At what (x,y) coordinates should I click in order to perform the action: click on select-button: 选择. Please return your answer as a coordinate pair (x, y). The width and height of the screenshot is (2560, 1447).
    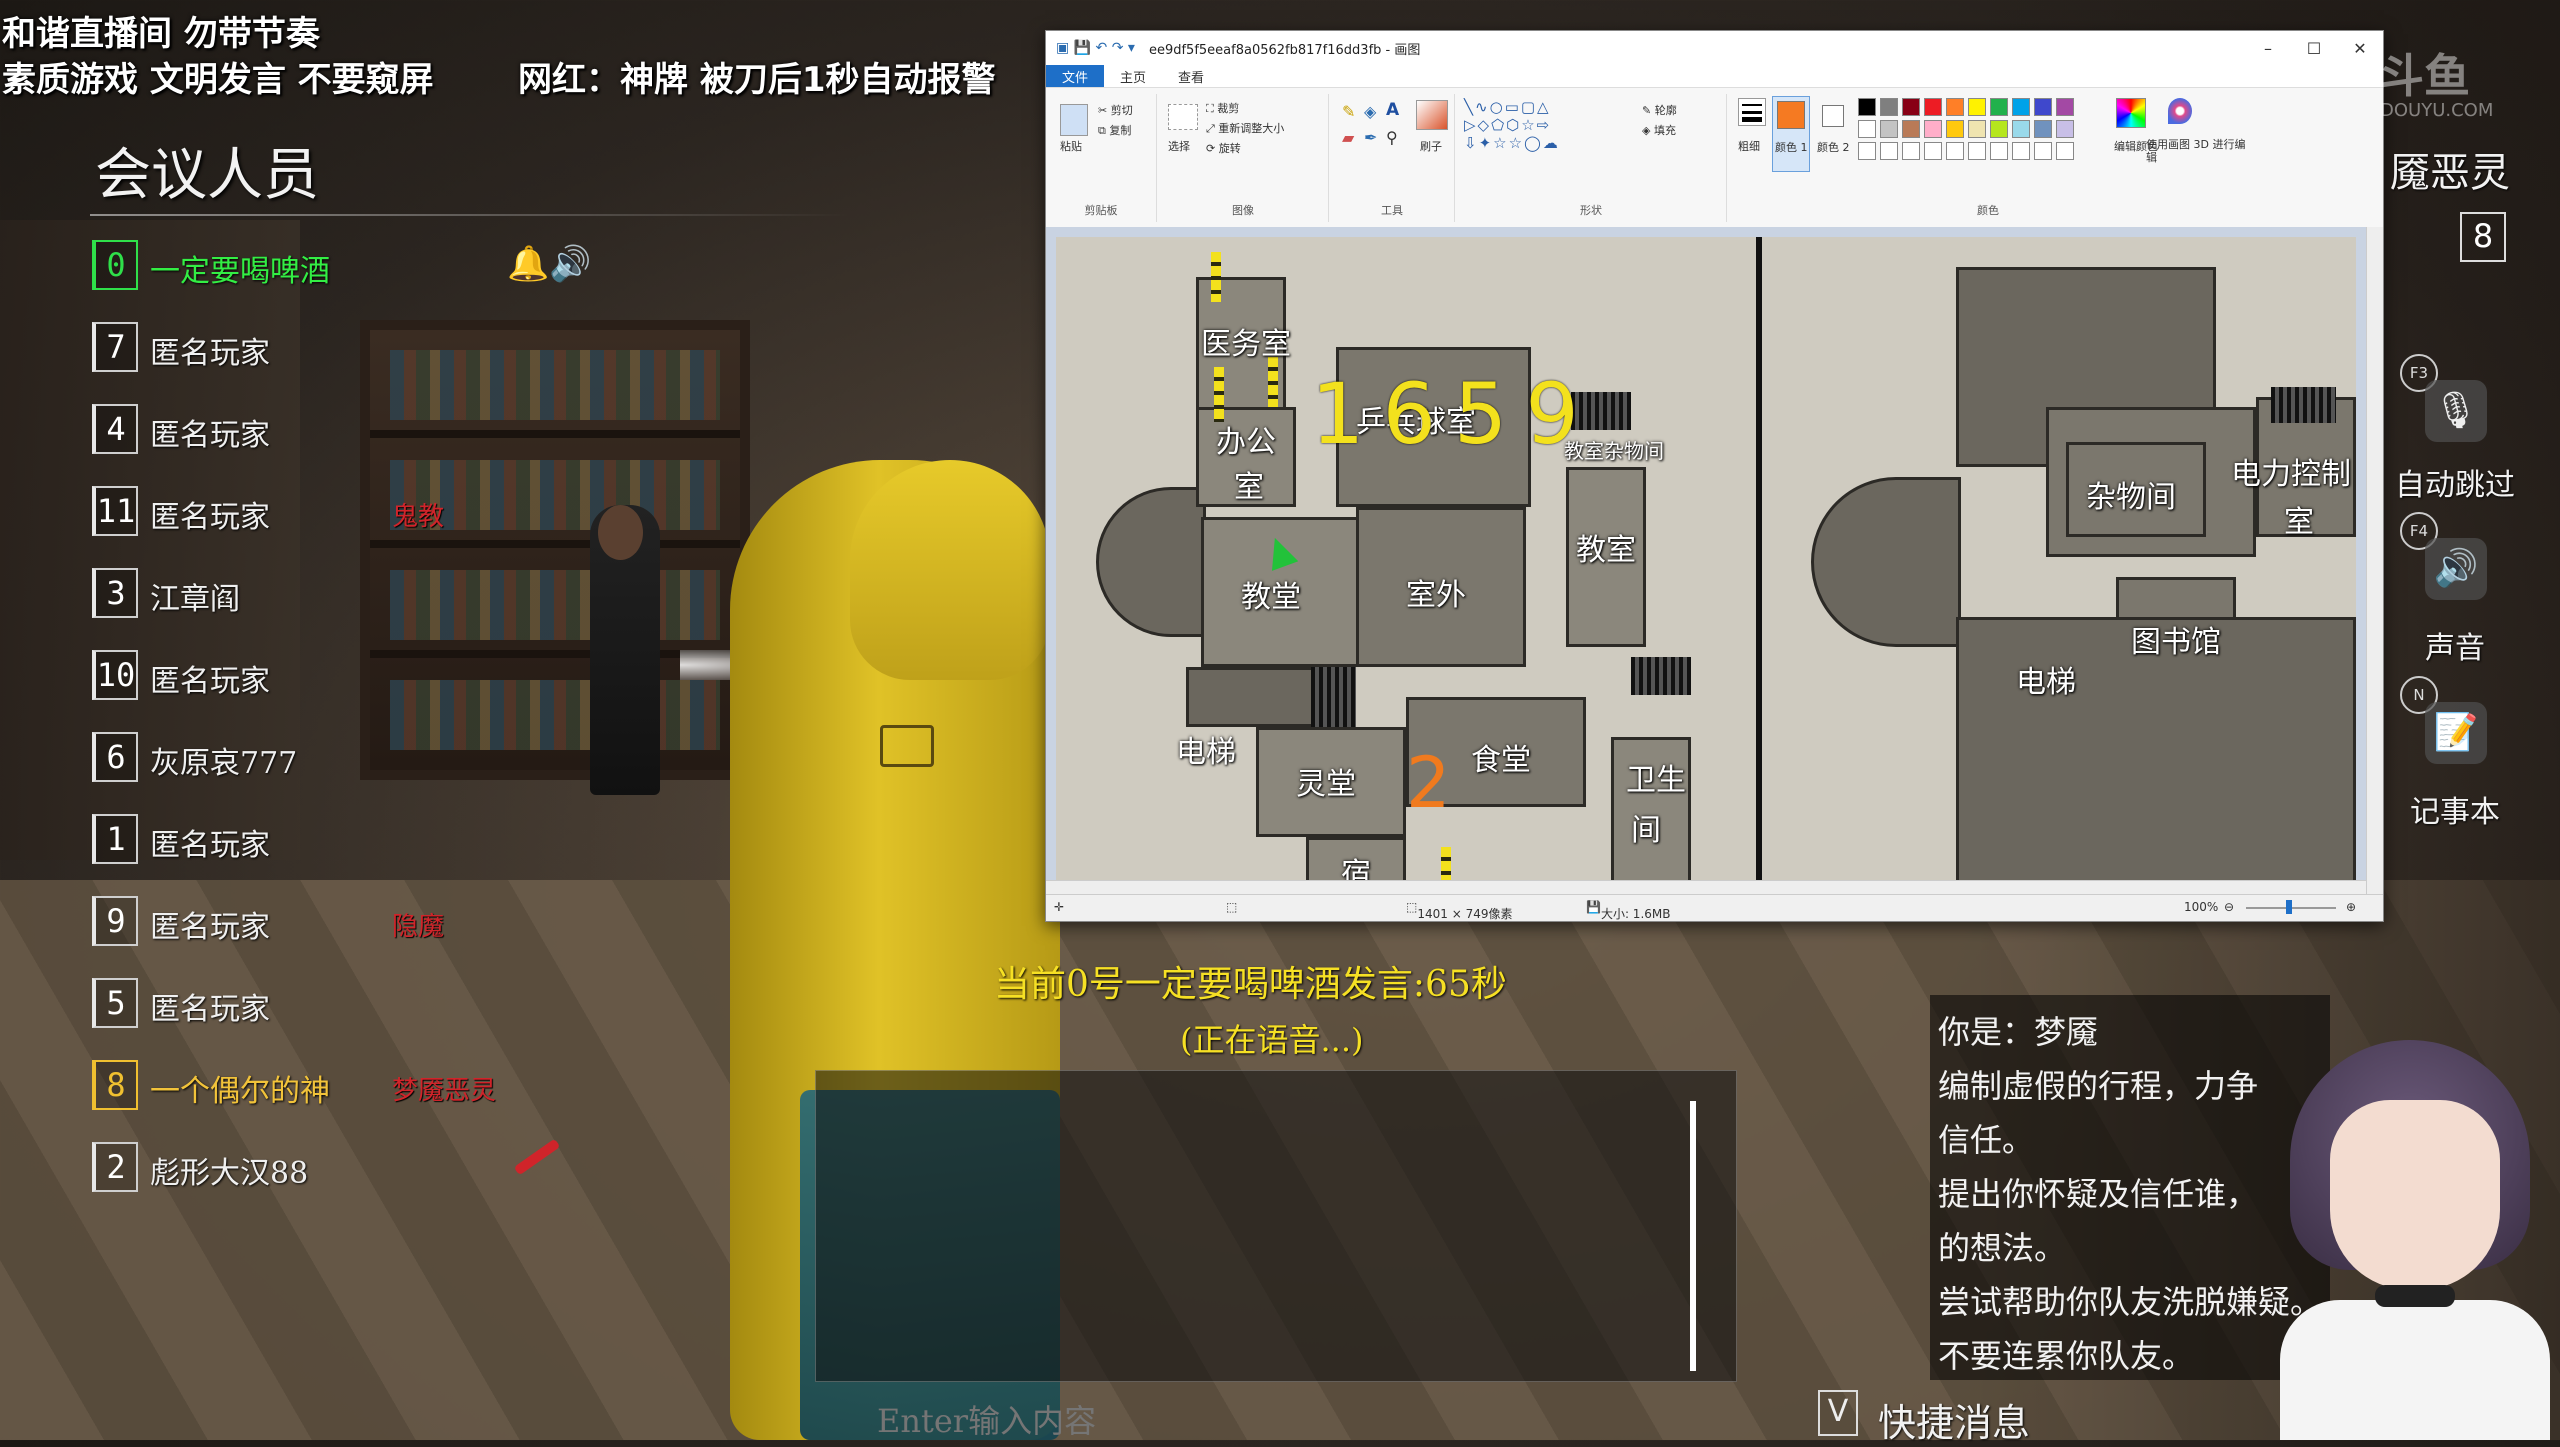
    Looking at the image, I should click on (1179, 146).